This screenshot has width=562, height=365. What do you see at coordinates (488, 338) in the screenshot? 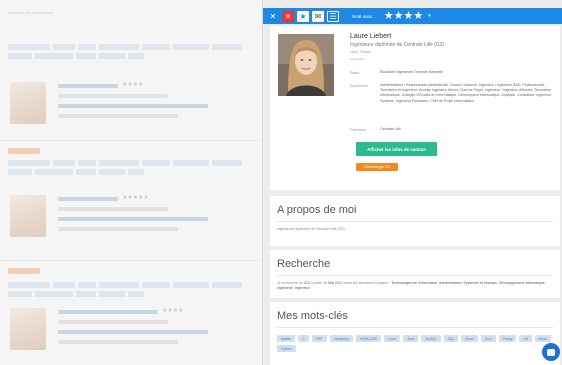
I see `keyword-tag: Unix` at bounding box center [488, 338].